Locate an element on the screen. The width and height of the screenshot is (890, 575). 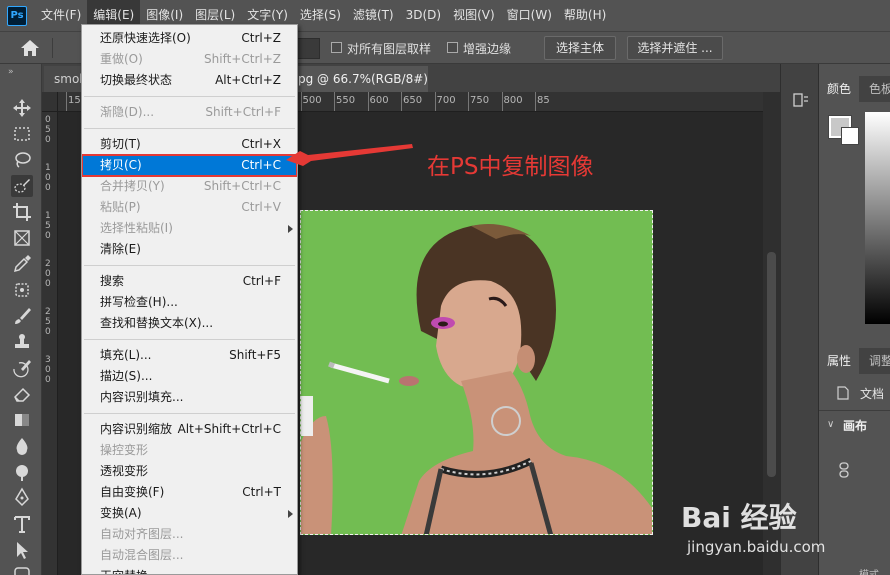
menu-item: 切换最终状态 Alt+Ctrl+Z is located at coordinates (189, 80).